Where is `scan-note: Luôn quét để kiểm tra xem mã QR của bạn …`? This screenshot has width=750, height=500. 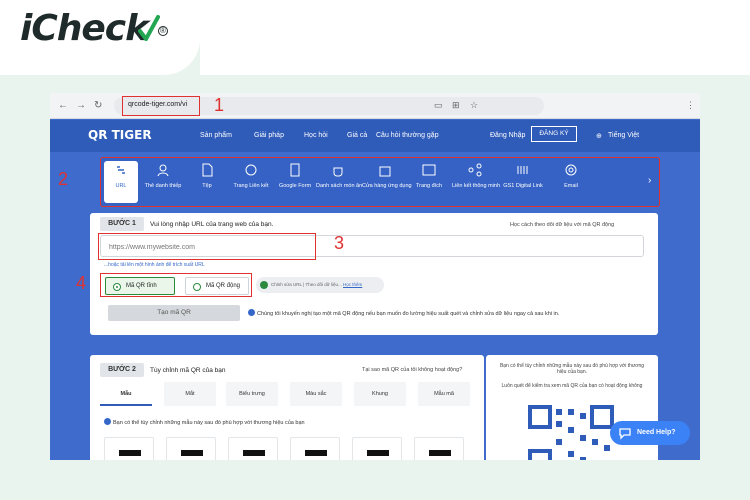 scan-note: Luôn quét để kiểm tra xem mã QR của bạn … is located at coordinates (572, 386).